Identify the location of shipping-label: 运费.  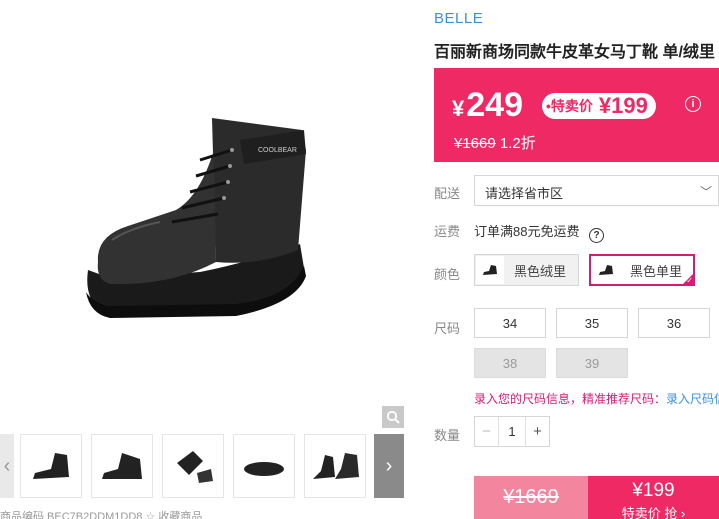
(447, 231).